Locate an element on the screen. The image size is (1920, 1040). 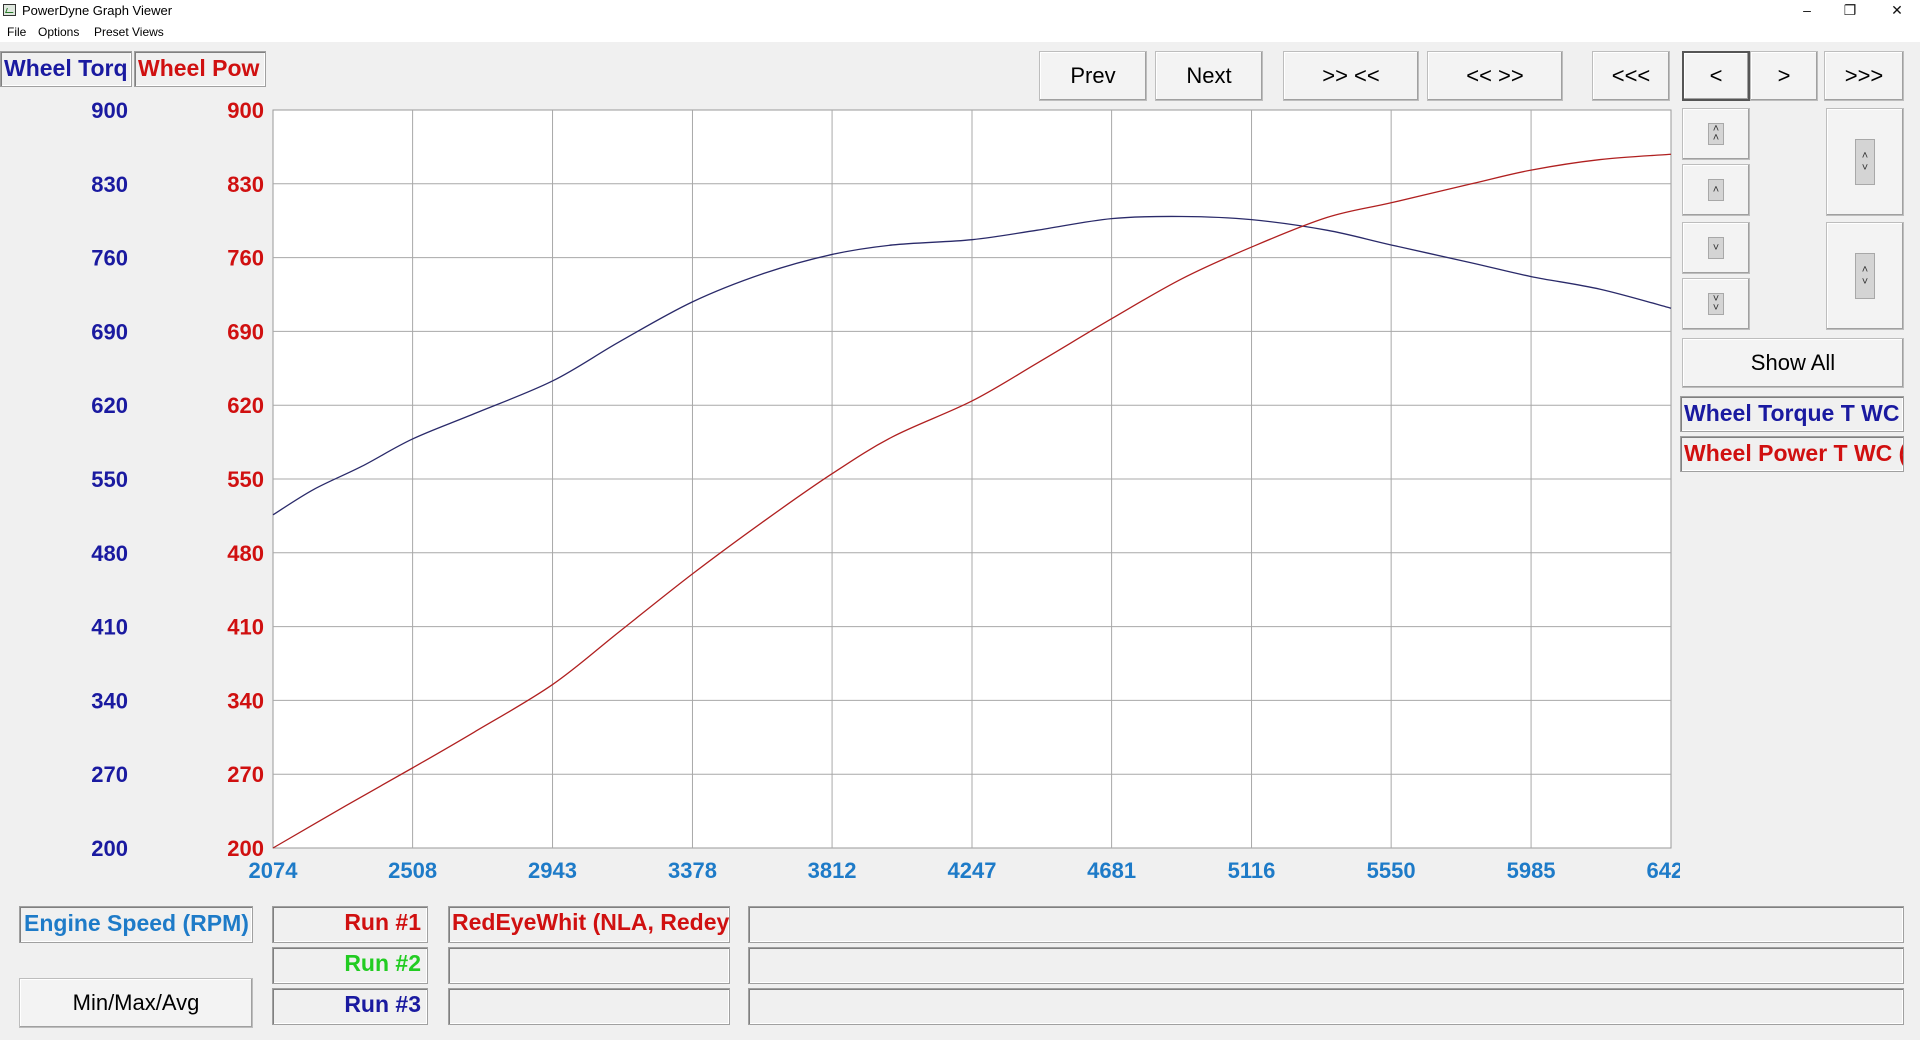
scroll-left-button: < is located at coordinates (1716, 76).